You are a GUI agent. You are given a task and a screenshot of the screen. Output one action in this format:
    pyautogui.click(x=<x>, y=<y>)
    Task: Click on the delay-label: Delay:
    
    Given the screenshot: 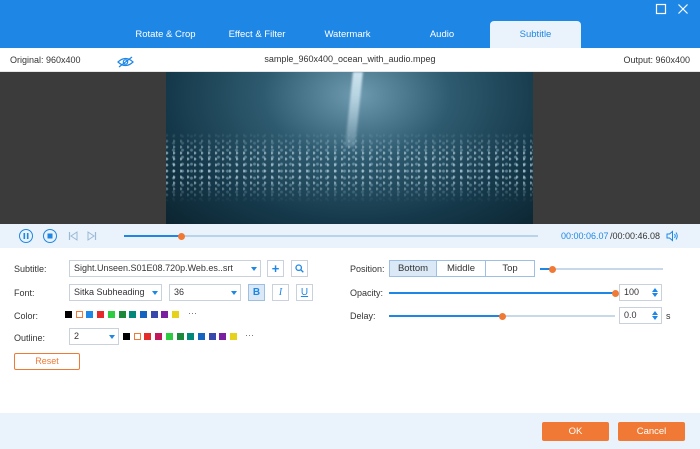 What is the action you would take?
    pyautogui.click(x=363, y=316)
    